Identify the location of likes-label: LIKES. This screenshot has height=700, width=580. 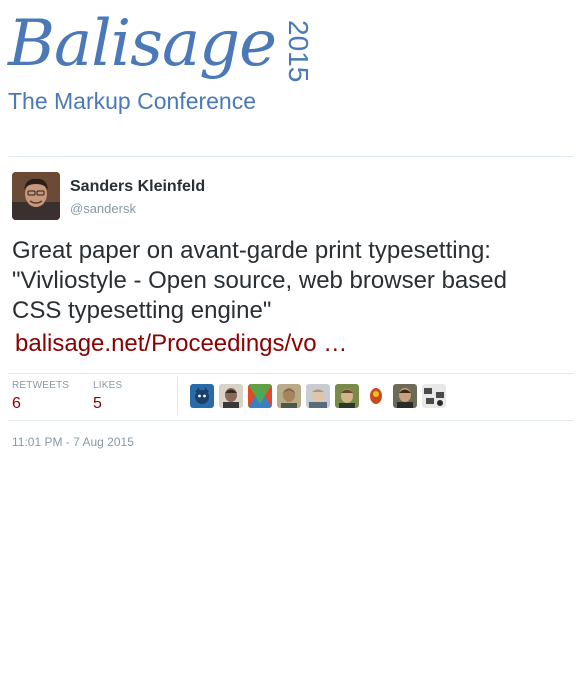
(108, 385).